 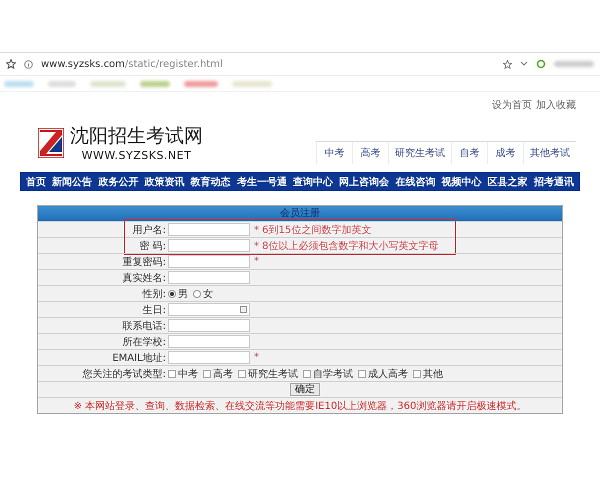 What do you see at coordinates (554, 181) in the screenshot?
I see `nav-item: 招考通讯` at bounding box center [554, 181].